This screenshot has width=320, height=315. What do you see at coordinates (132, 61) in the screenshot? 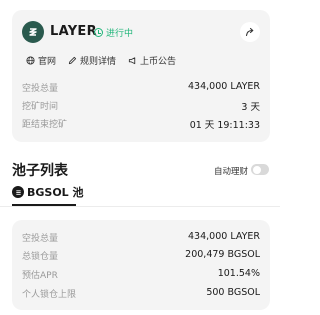
I see `megaphone-icon` at bounding box center [132, 61].